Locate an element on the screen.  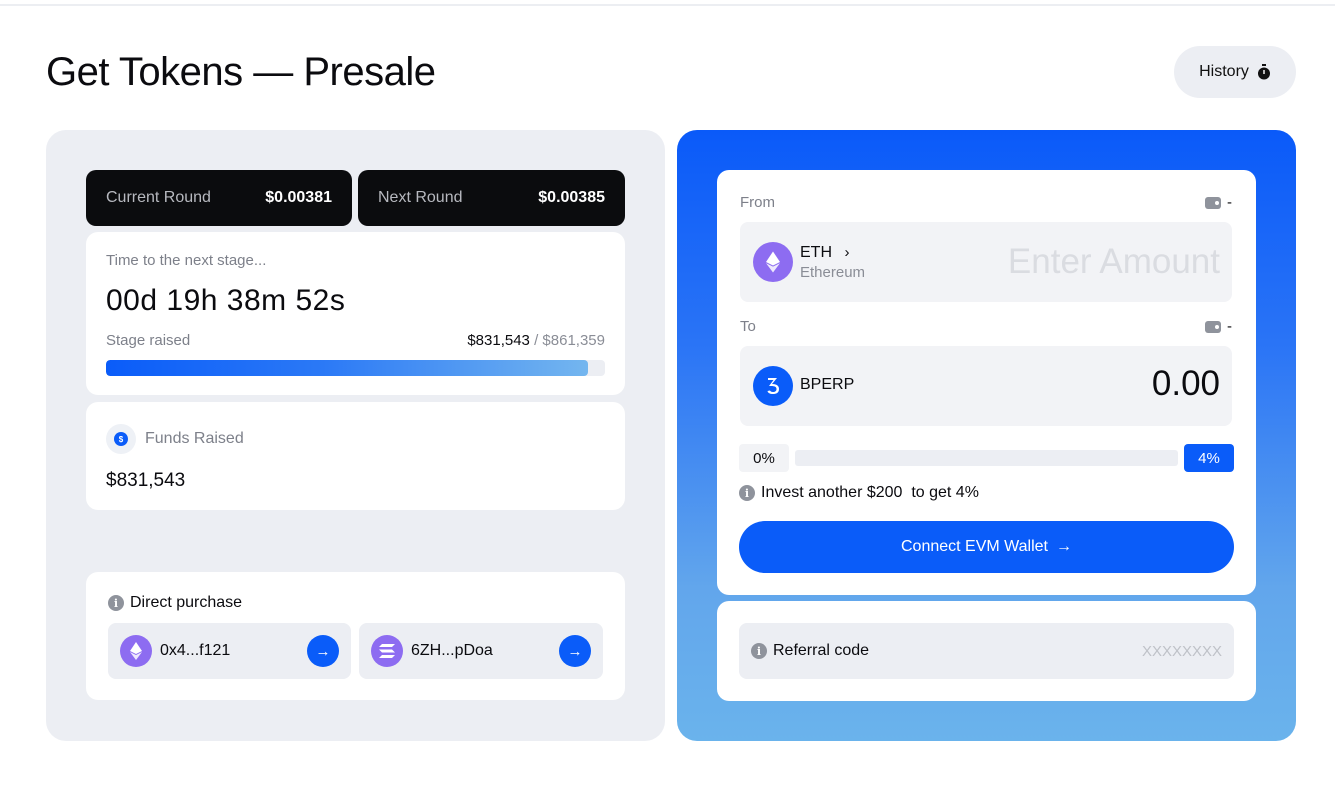
countdown-value: 00d 19h 38m 52s is located at coordinates (226, 300).